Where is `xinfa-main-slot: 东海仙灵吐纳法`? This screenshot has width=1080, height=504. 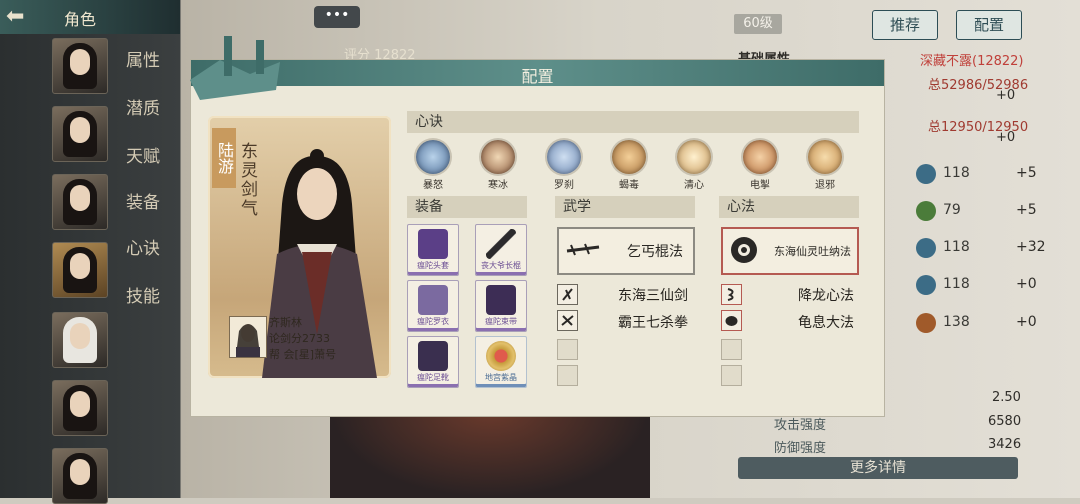
xinfa-main-slot: 东海仙灵吐纳法 is located at coordinates (790, 251).